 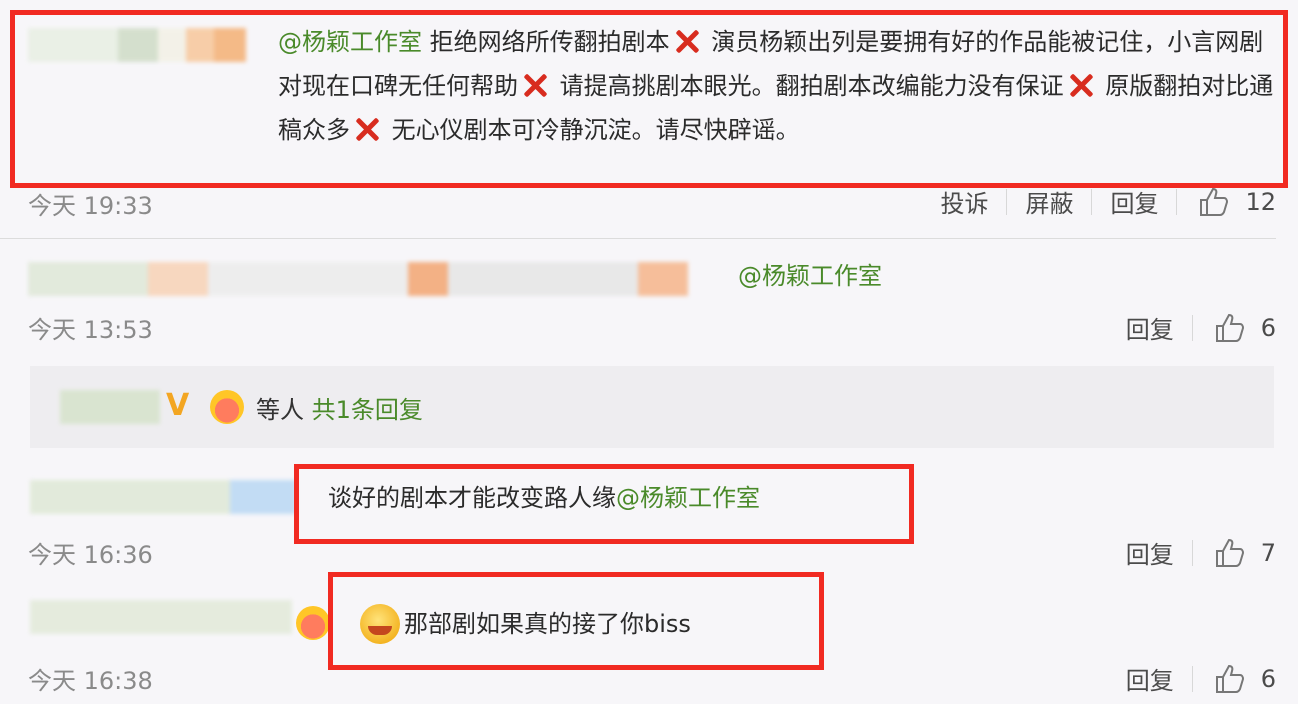 I want to click on like-count: 12, so click(x=1260, y=201).